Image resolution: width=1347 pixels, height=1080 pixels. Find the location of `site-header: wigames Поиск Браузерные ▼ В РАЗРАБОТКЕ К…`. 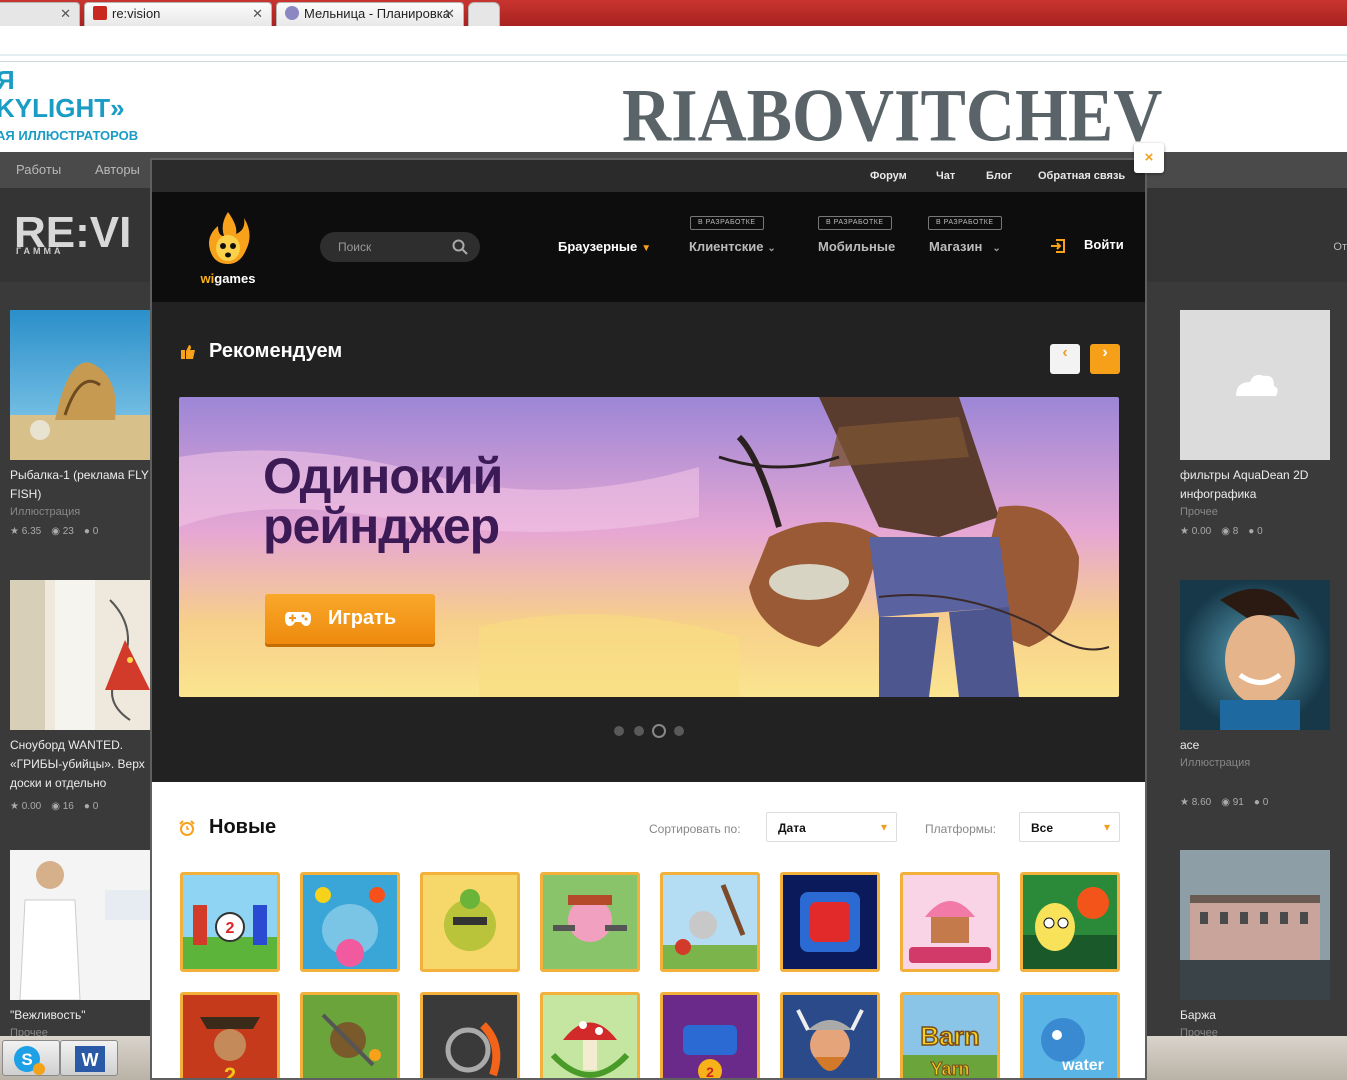

site-header: wigames Поиск Браузерные ▼ В РАЗРАБОТКЕ К… is located at coordinates (648, 247).